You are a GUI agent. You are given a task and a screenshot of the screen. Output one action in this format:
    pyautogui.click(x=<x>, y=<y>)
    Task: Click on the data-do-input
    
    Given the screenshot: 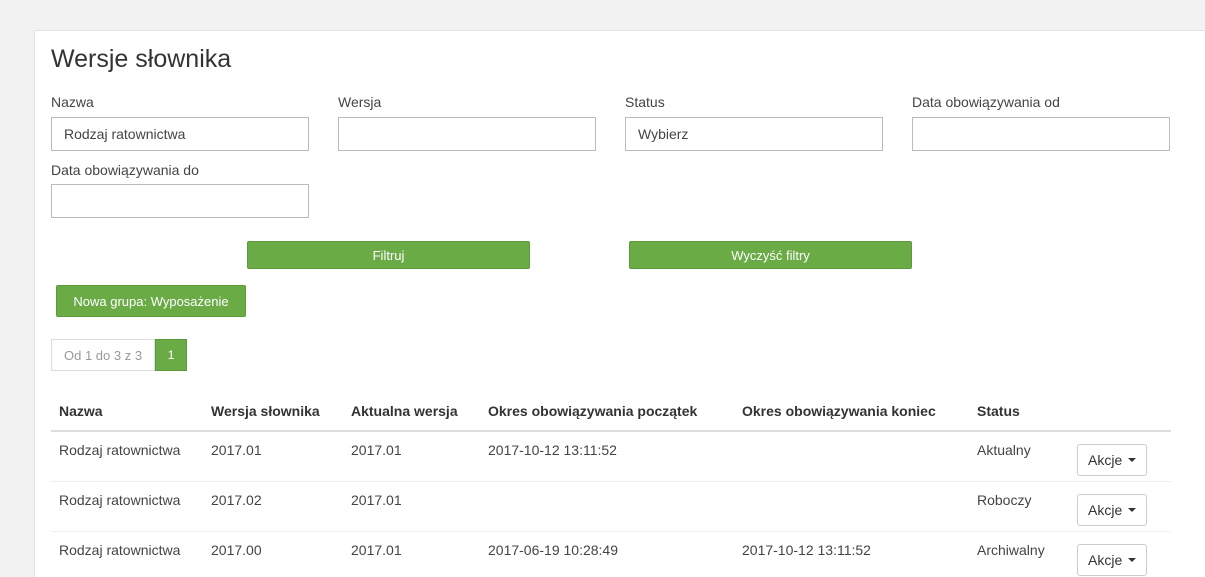 What is the action you would take?
    pyautogui.click(x=180, y=201)
    